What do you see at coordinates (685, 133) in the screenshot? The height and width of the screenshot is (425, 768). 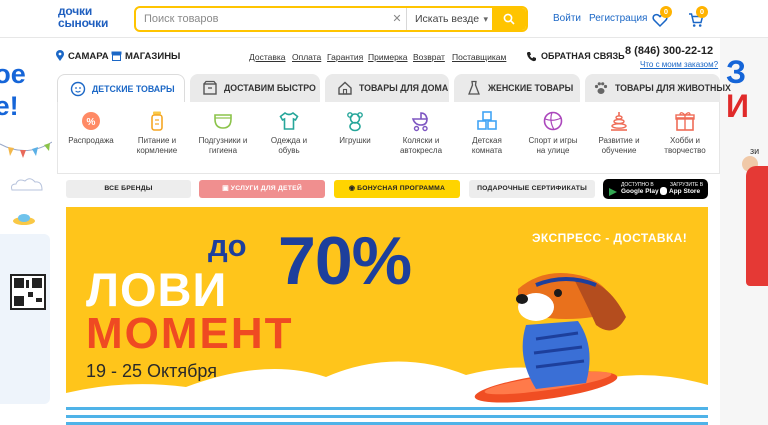 I see `category-hobby: Хобби и творчество` at bounding box center [685, 133].